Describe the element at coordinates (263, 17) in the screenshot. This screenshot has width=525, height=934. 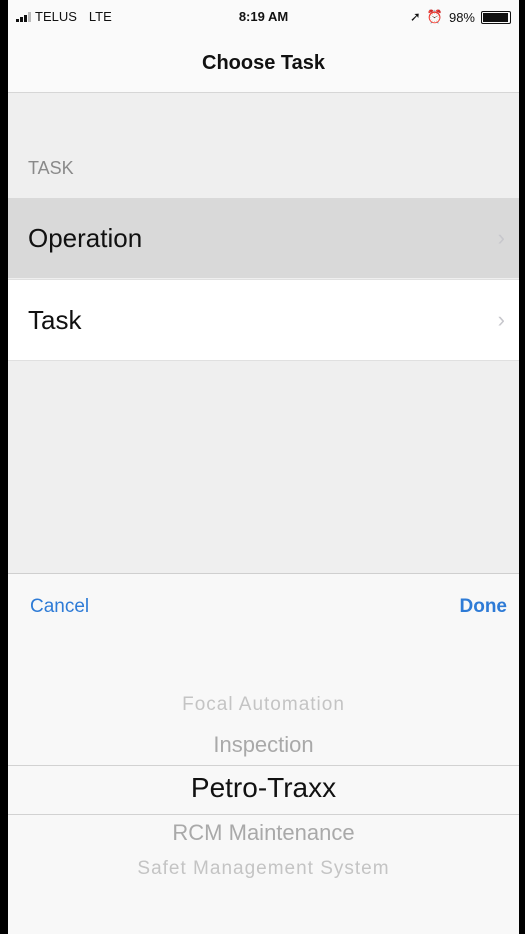
I see `status-bar: TELUS LTE 8:19 AM ➚ ⏰ 98%` at that location.